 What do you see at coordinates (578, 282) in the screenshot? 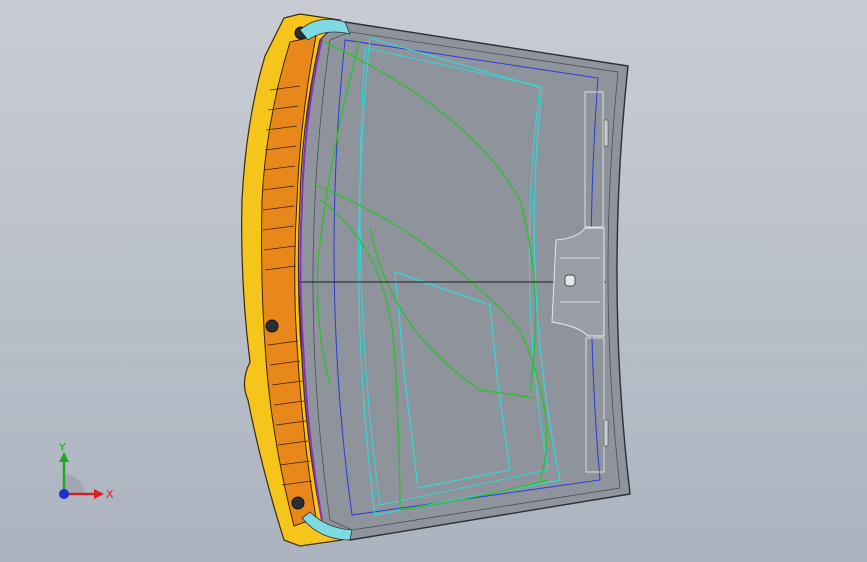
I see `sensor-notch` at bounding box center [578, 282].